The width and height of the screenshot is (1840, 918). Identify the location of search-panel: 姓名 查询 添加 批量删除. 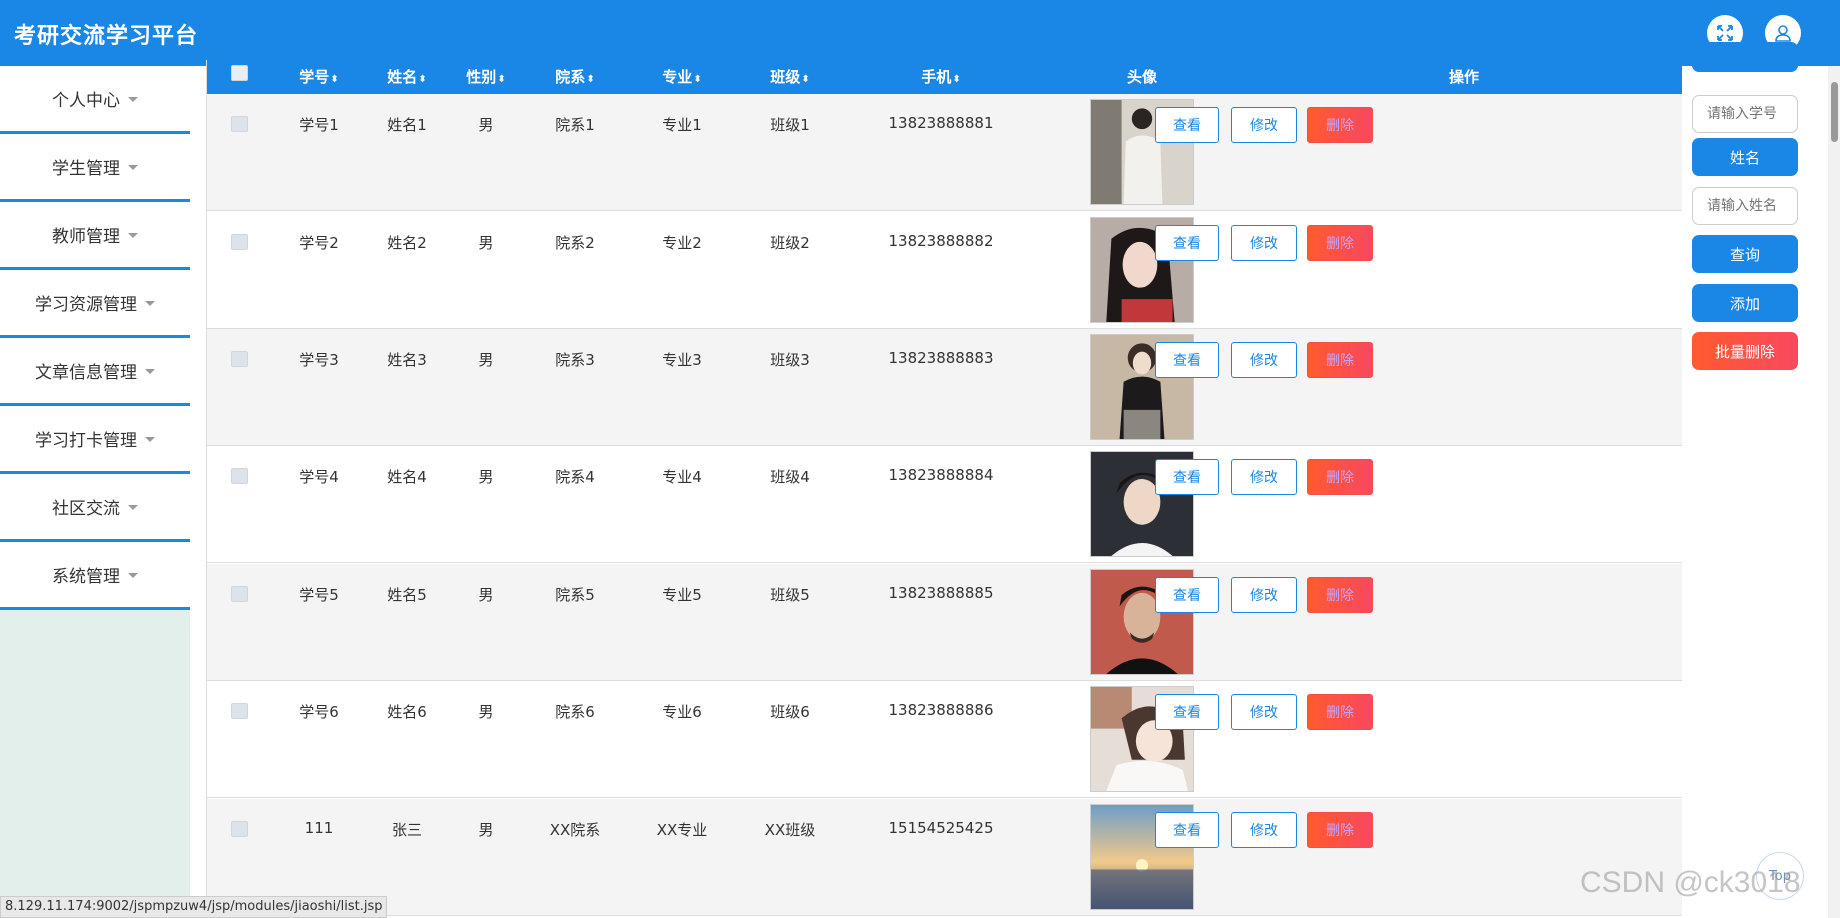
(1745, 480).